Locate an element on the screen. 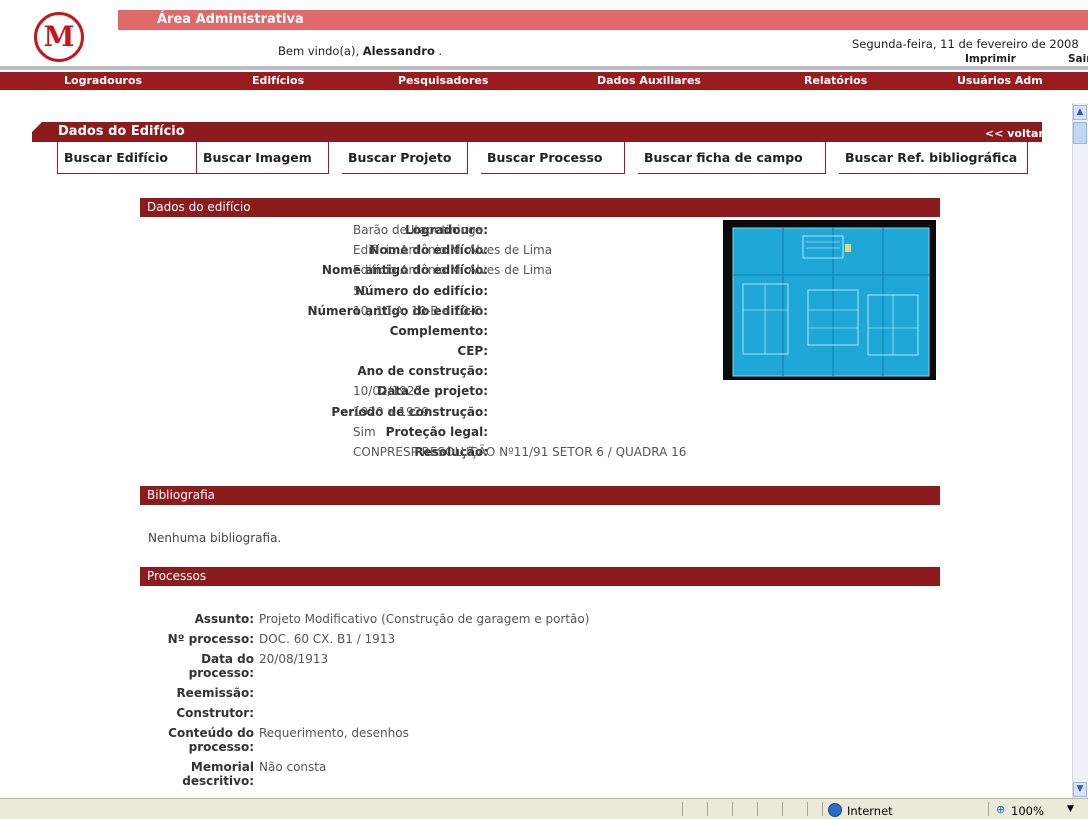  globe-icon is located at coordinates (835, 810).